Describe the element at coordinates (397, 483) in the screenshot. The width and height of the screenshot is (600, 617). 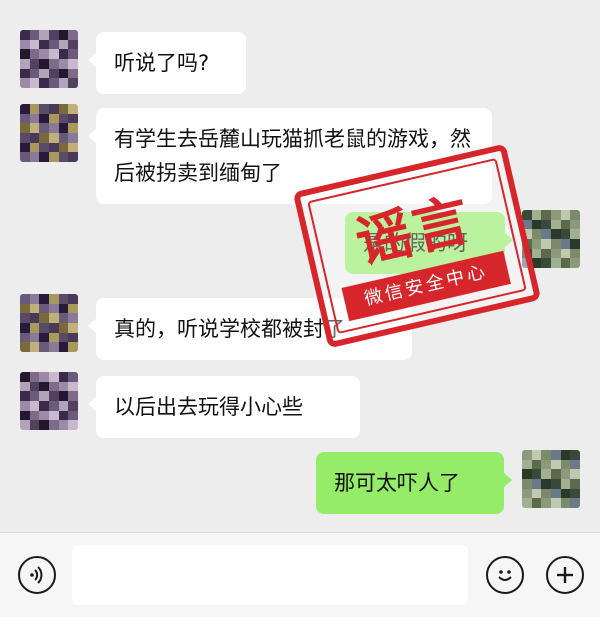
I see `message-text: 那可太吓人了` at that location.